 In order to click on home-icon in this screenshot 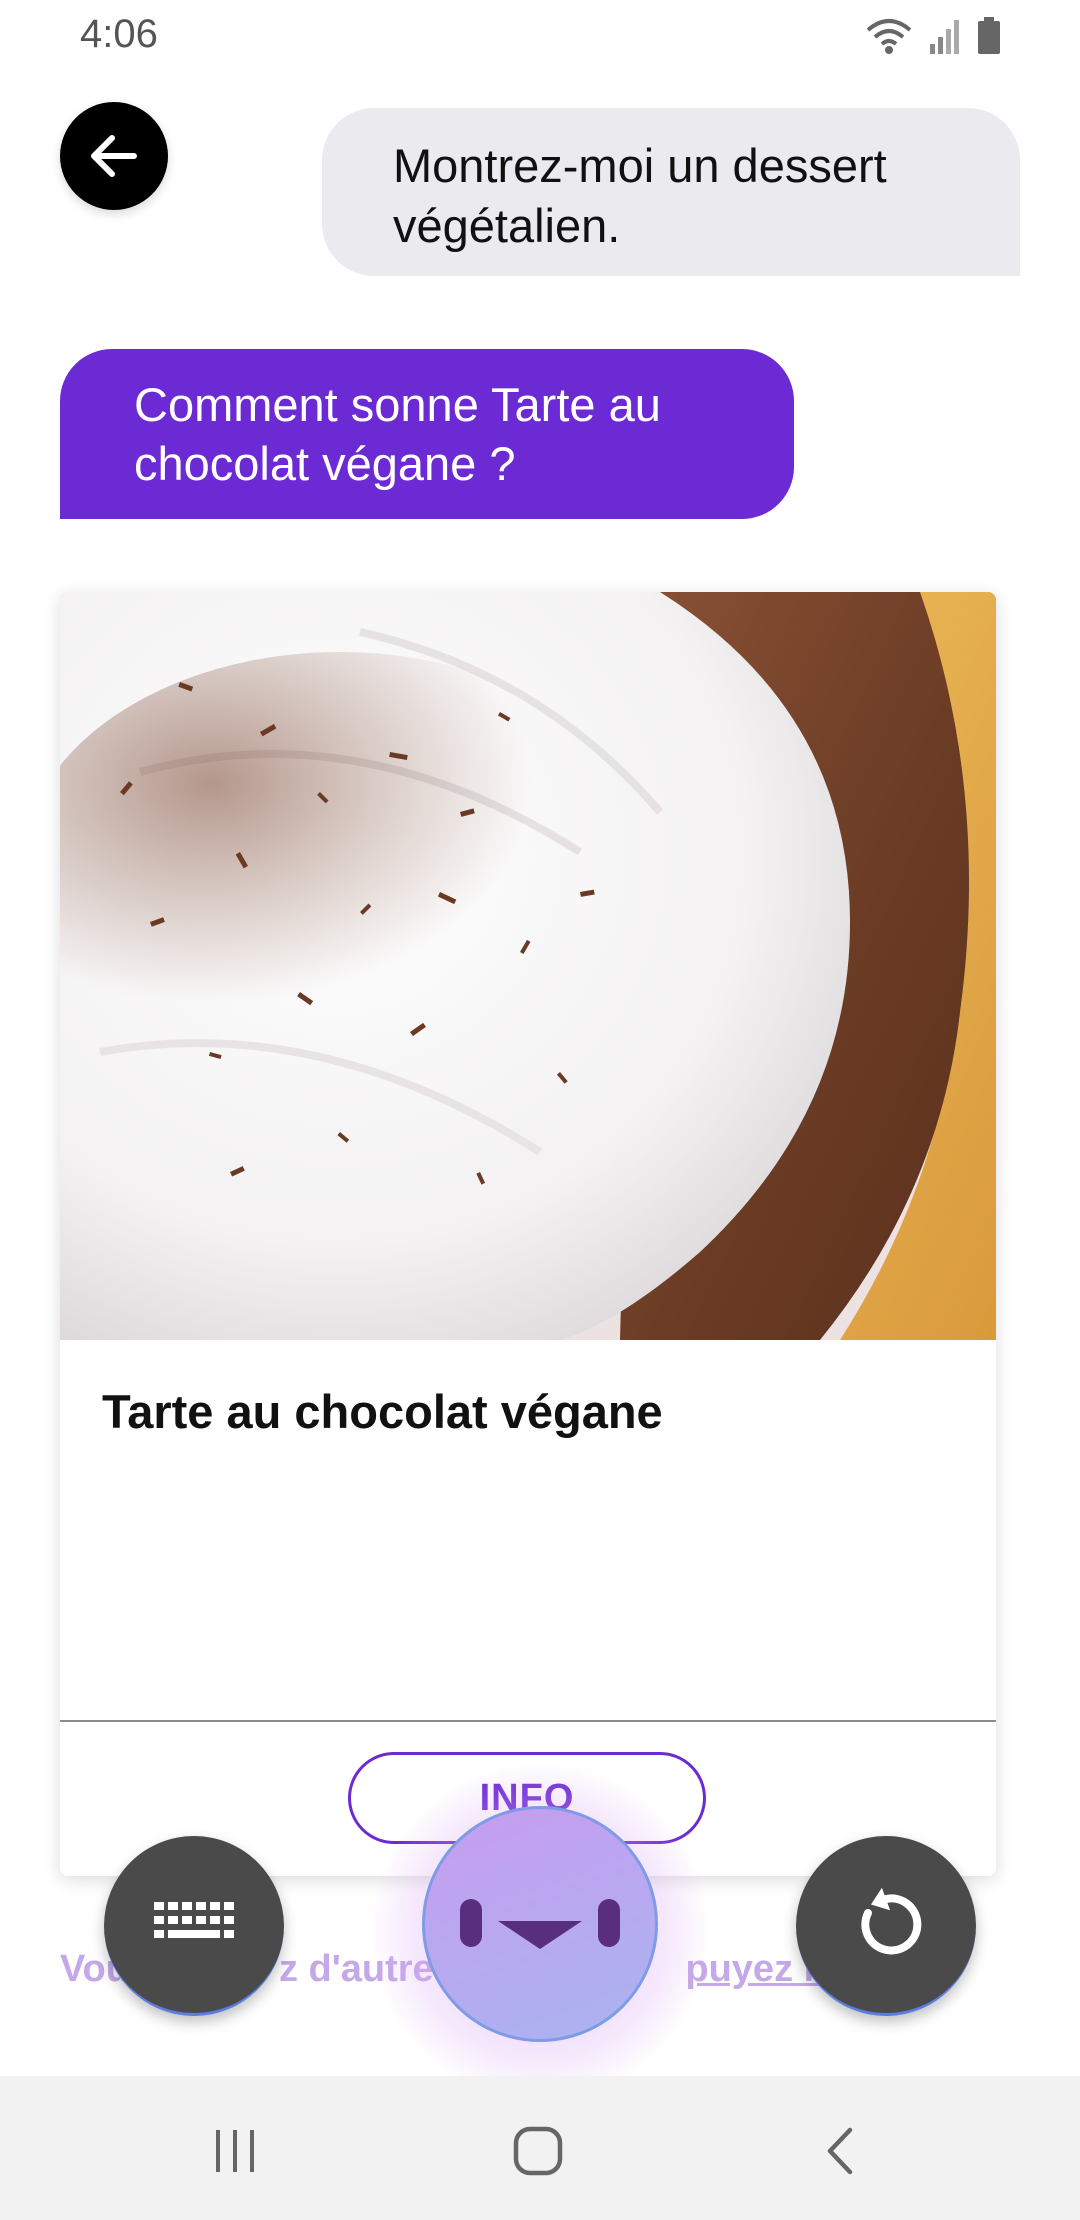, I will do `click(538, 2151)`.